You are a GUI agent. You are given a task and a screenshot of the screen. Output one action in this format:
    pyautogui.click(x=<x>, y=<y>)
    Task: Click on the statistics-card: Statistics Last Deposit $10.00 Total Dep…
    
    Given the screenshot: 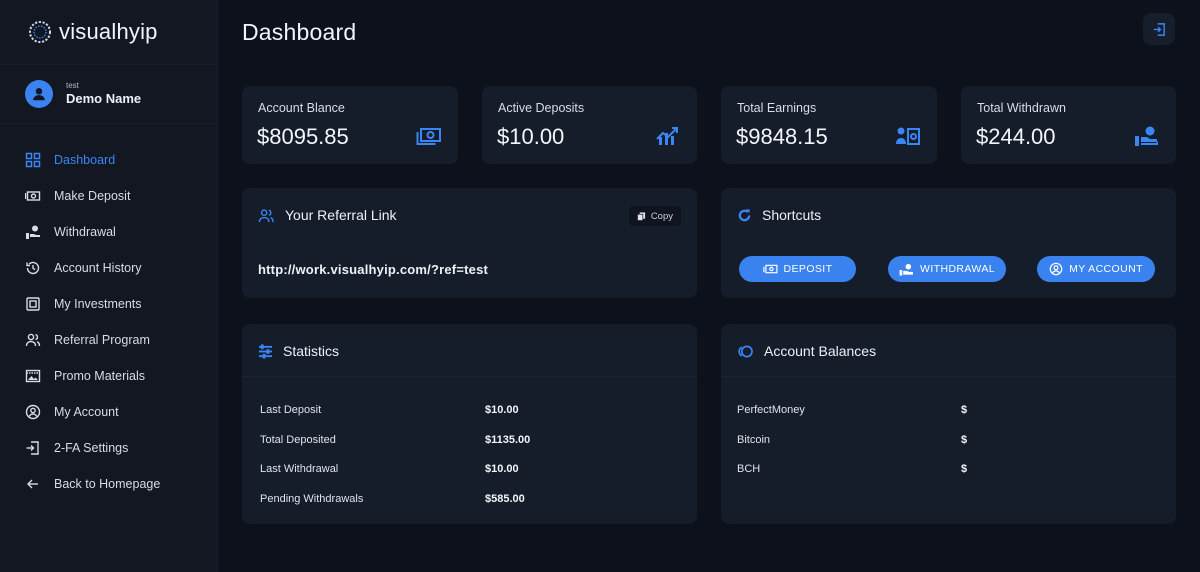 What is the action you would take?
    pyautogui.click(x=469, y=424)
    